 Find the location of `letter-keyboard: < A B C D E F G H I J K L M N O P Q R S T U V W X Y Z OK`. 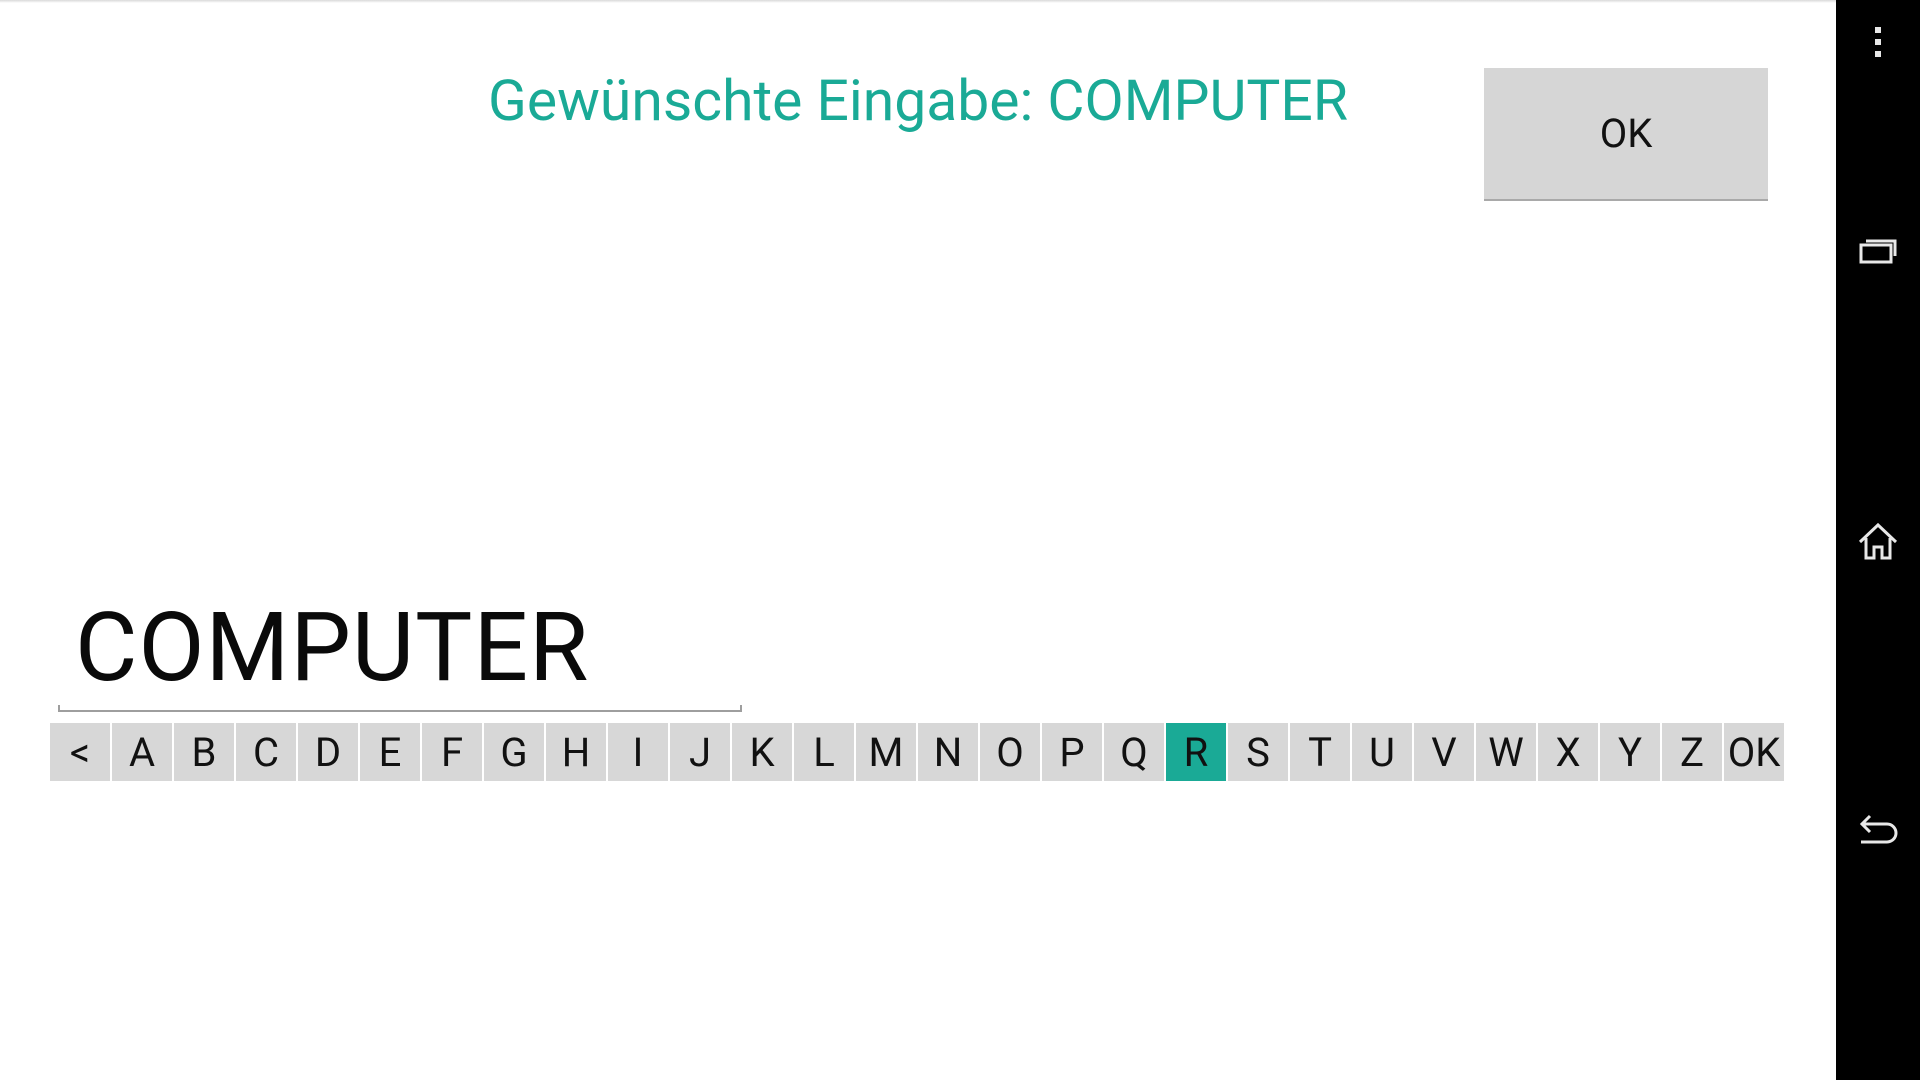

letter-keyboard: < A B C D E F G H I J K L M N O P Q R S T U V W X Y Z OK is located at coordinates (917, 752).